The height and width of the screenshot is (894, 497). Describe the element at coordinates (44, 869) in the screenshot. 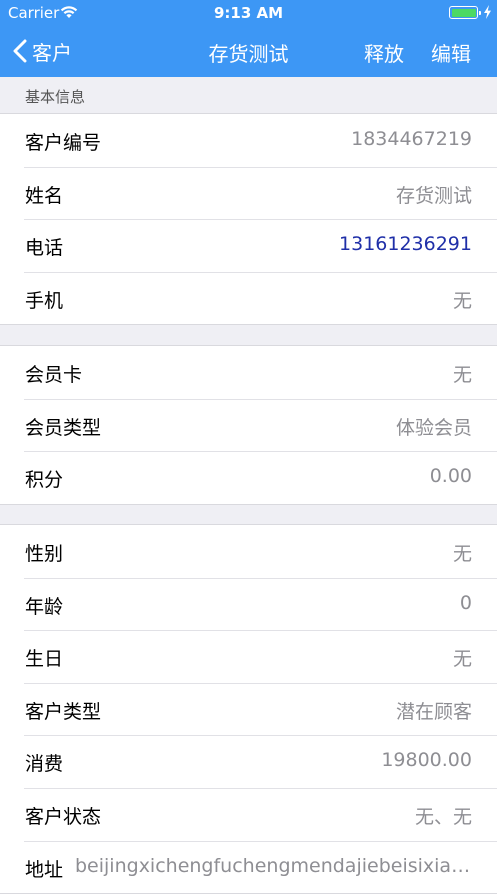

I see `address-label: 地址` at that location.